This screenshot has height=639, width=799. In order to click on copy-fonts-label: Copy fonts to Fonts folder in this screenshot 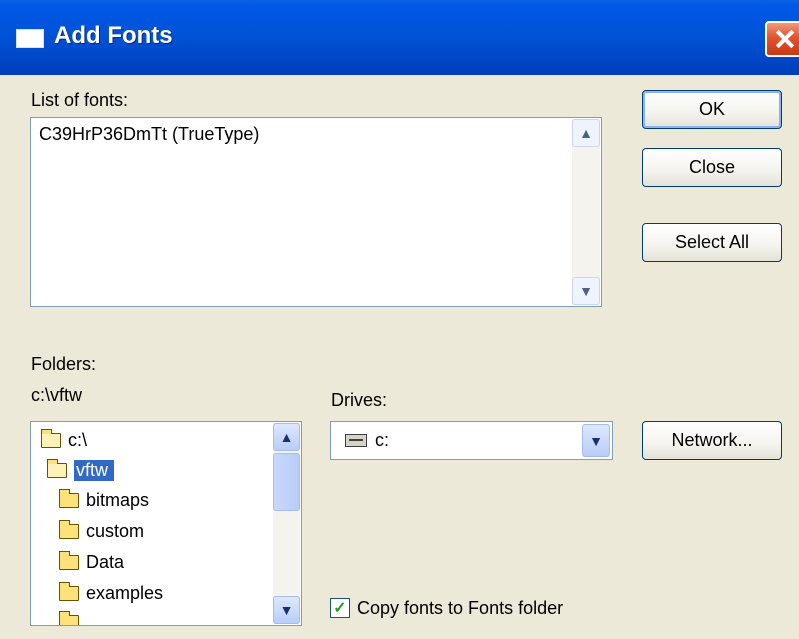, I will do `click(460, 608)`.